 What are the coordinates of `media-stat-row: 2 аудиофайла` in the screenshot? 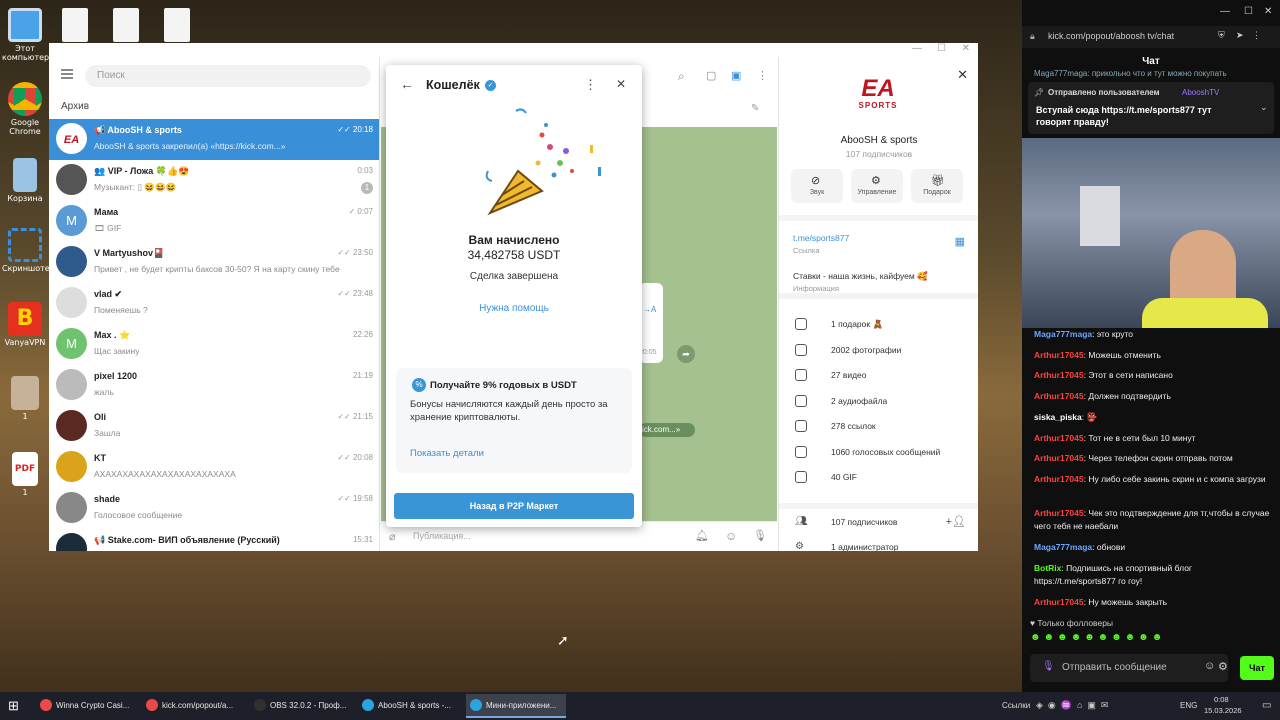 It's located at (859, 401).